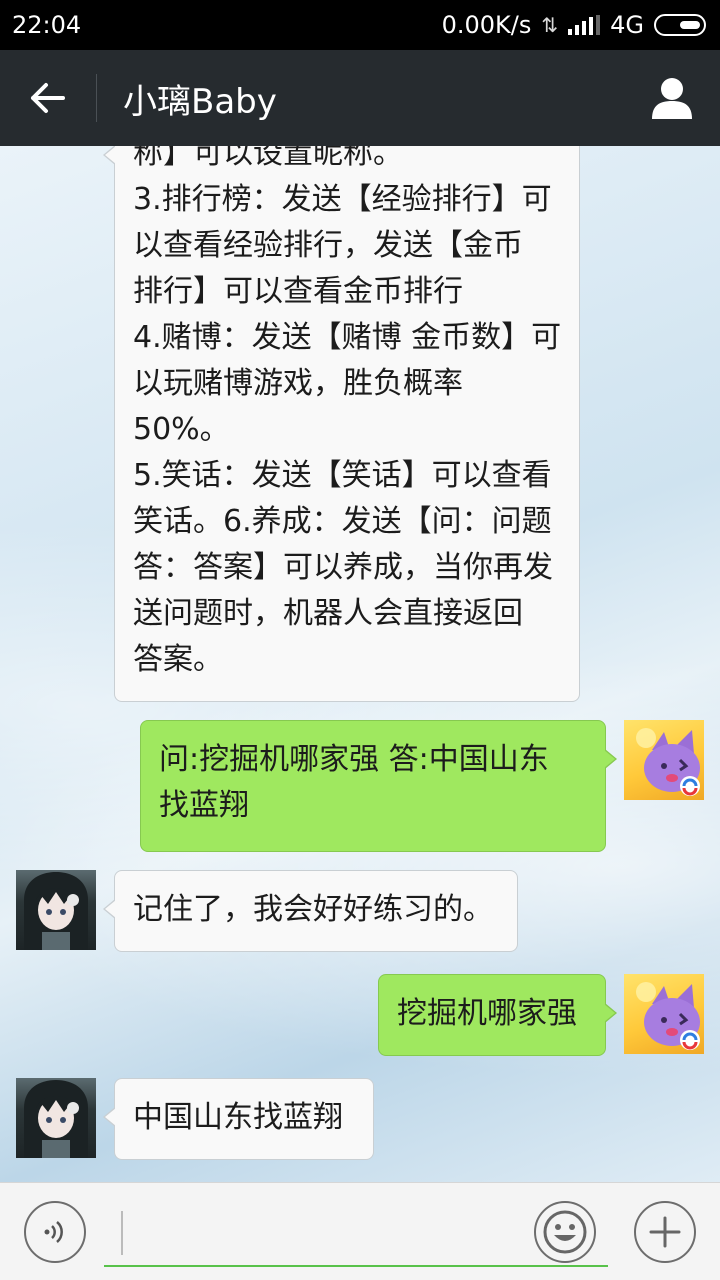 The height and width of the screenshot is (1280, 720). What do you see at coordinates (181, 429) in the screenshot?
I see `message-text-line: 50%。` at bounding box center [181, 429].